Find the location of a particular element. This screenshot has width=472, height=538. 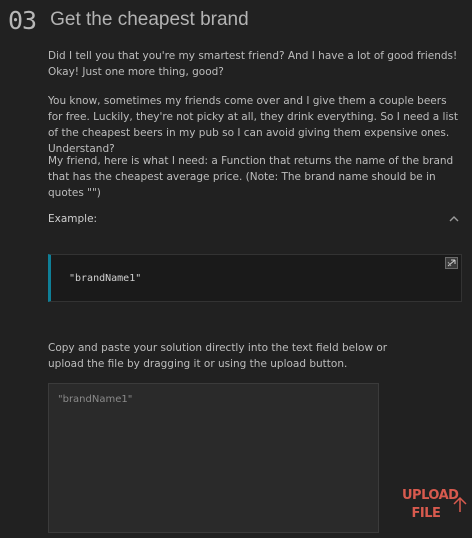

arrow-up-icon is located at coordinates (460, 504).